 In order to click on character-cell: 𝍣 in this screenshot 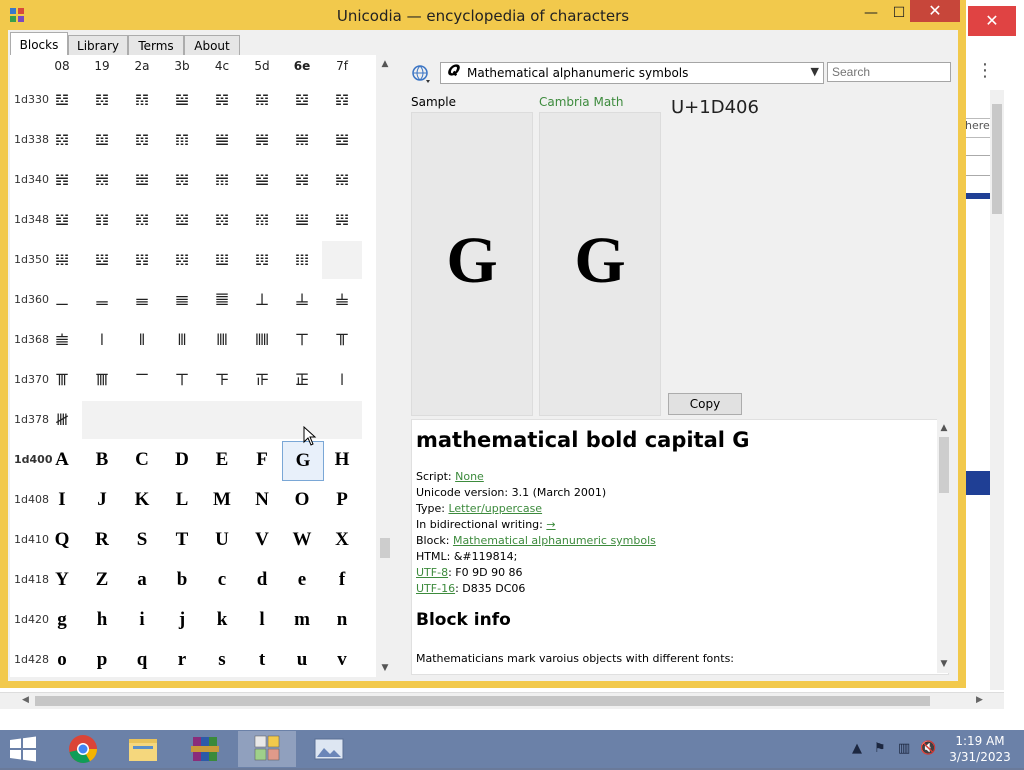, I will do `click(182, 300)`.